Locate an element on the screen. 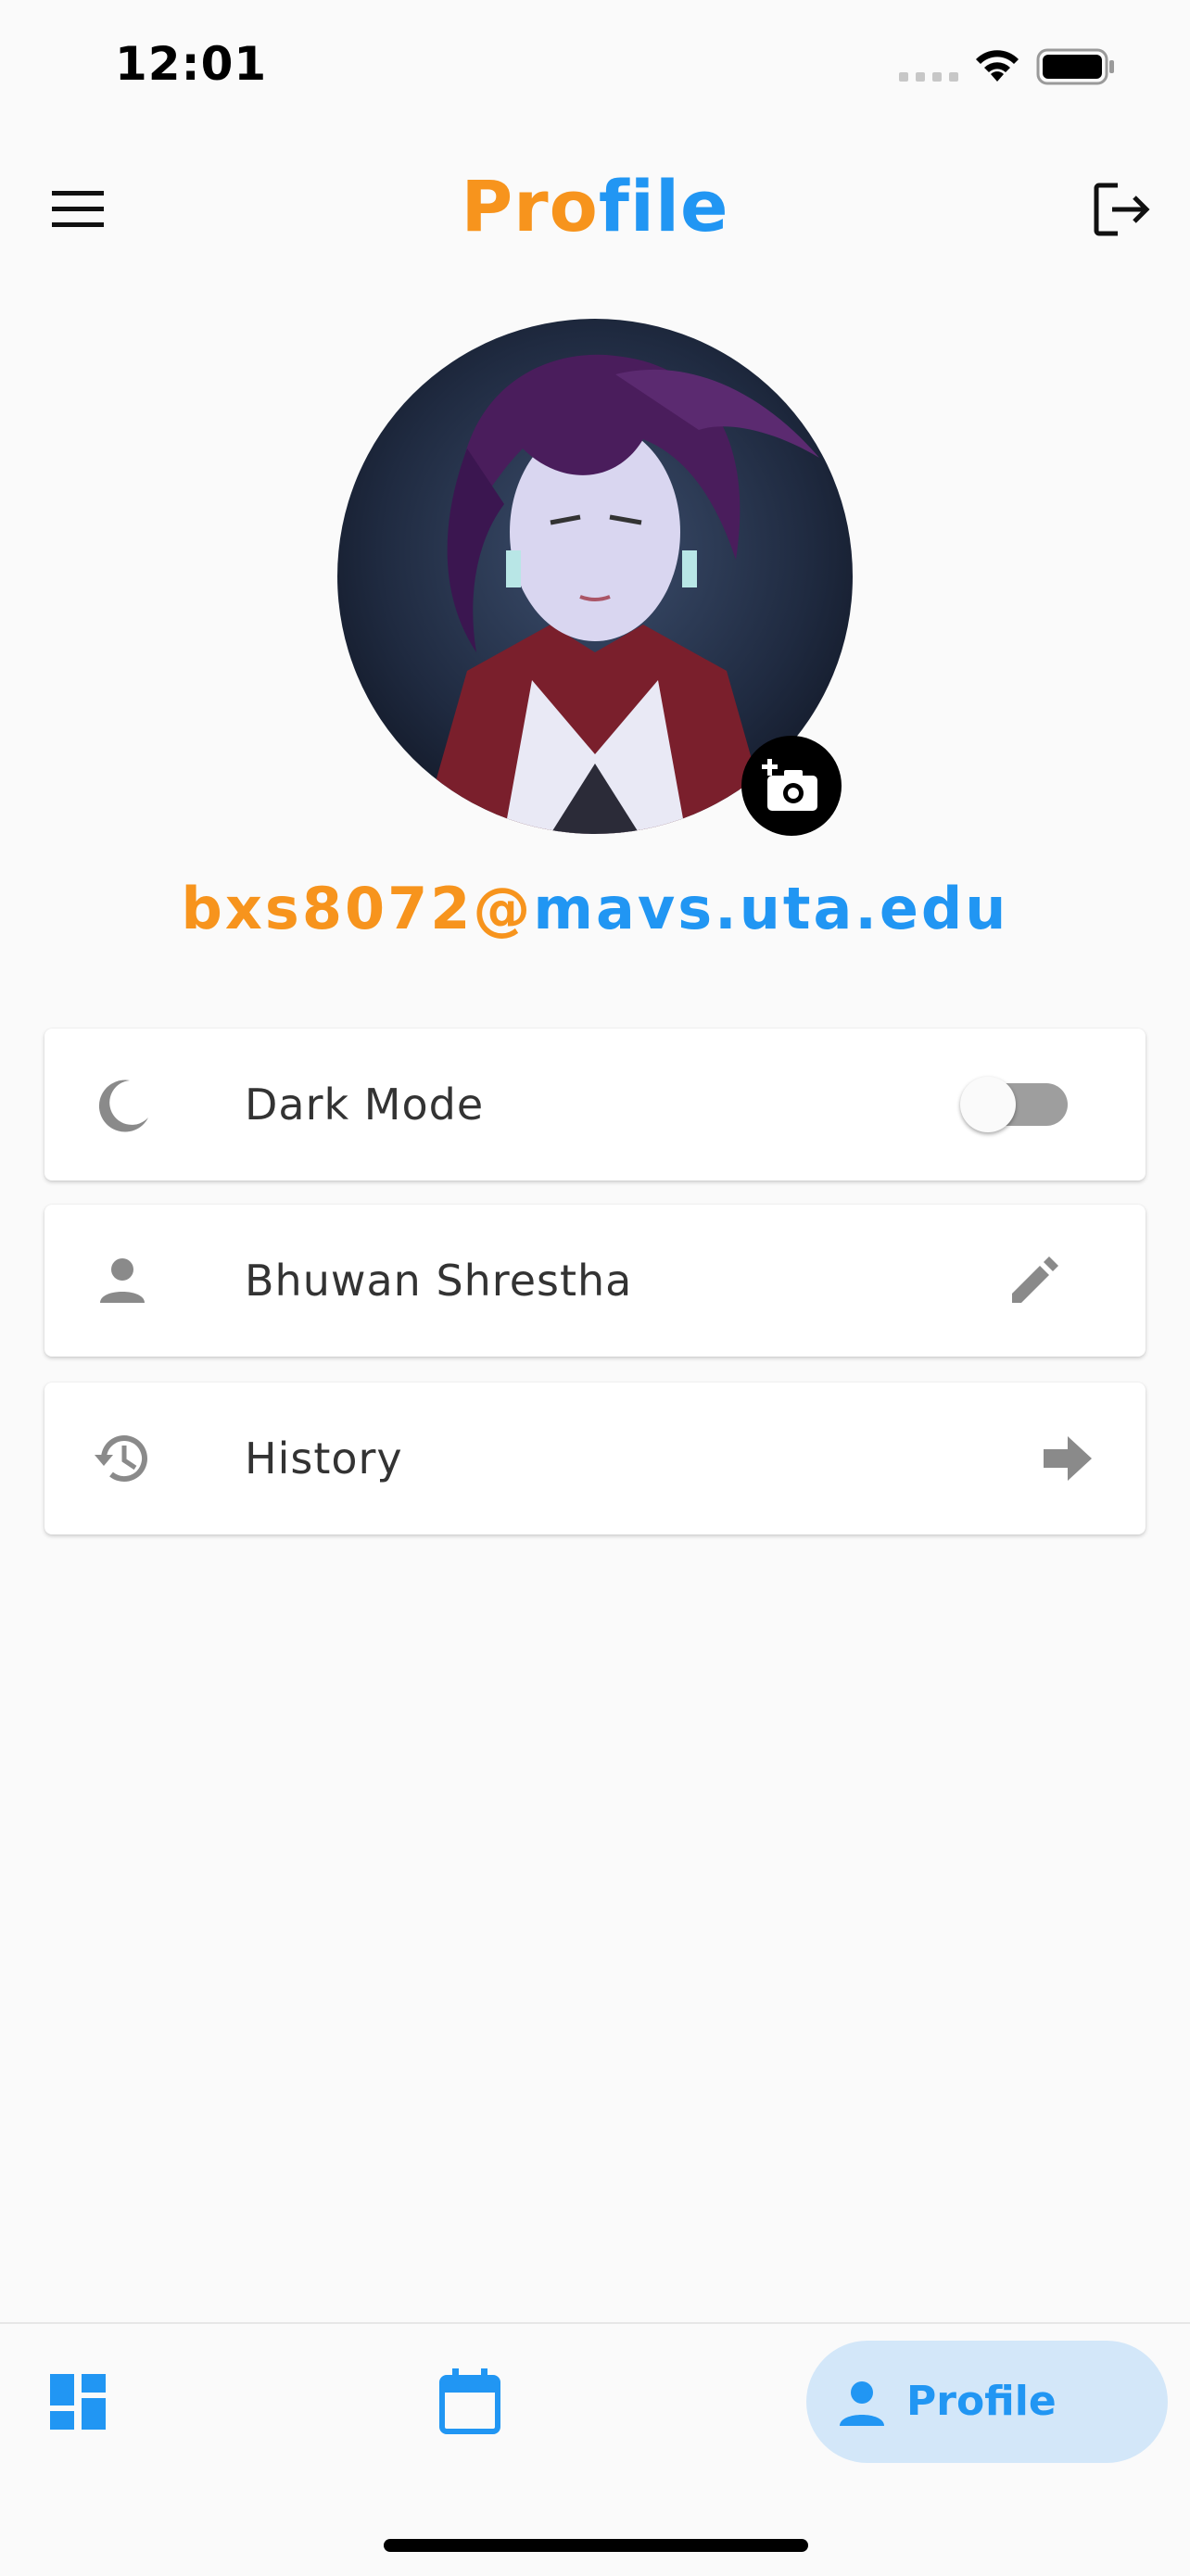 The width and height of the screenshot is (1190, 2576). signal-icon is located at coordinates (928, 77).